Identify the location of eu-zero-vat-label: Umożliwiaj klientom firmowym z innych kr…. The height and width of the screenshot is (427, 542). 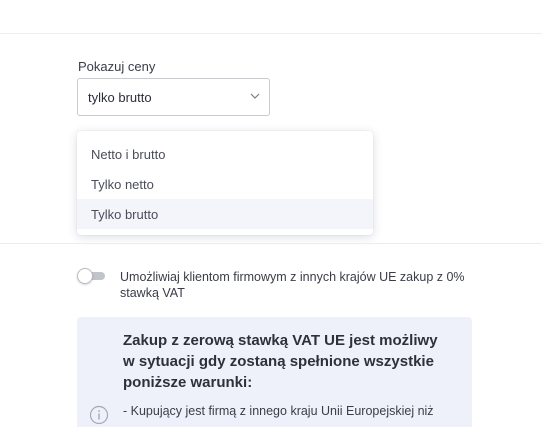
(292, 285).